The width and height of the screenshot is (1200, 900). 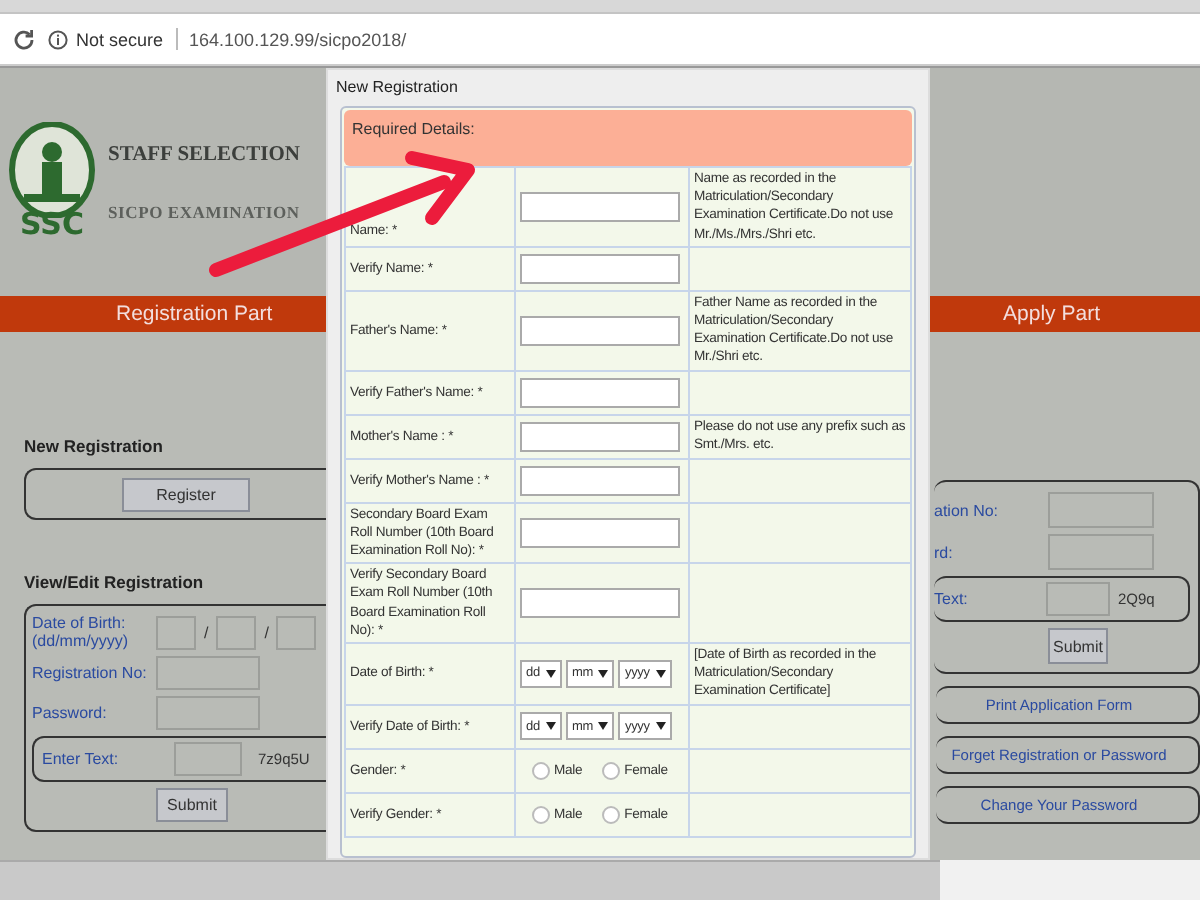 What do you see at coordinates (208, 673) in the screenshot?
I see `registration-field` at bounding box center [208, 673].